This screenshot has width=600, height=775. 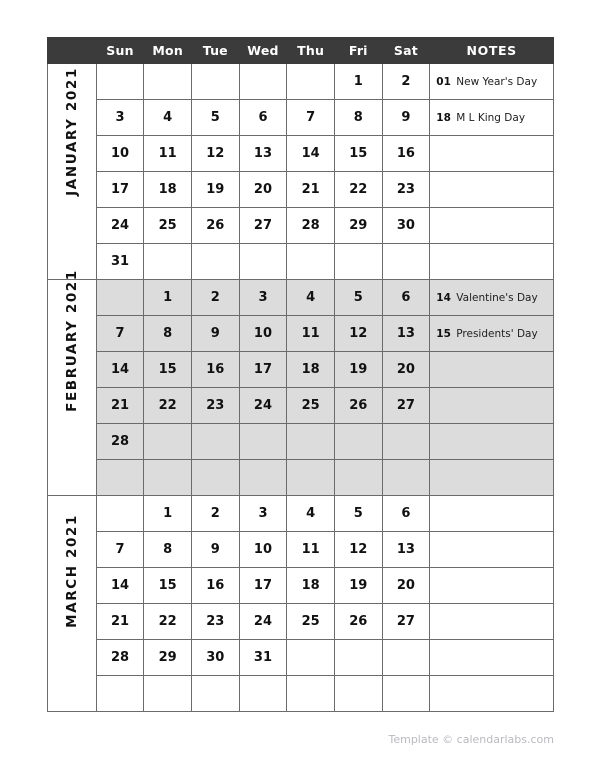 What do you see at coordinates (491, 333) in the screenshot?
I see `note-cell: 15 Presidents' Day` at bounding box center [491, 333].